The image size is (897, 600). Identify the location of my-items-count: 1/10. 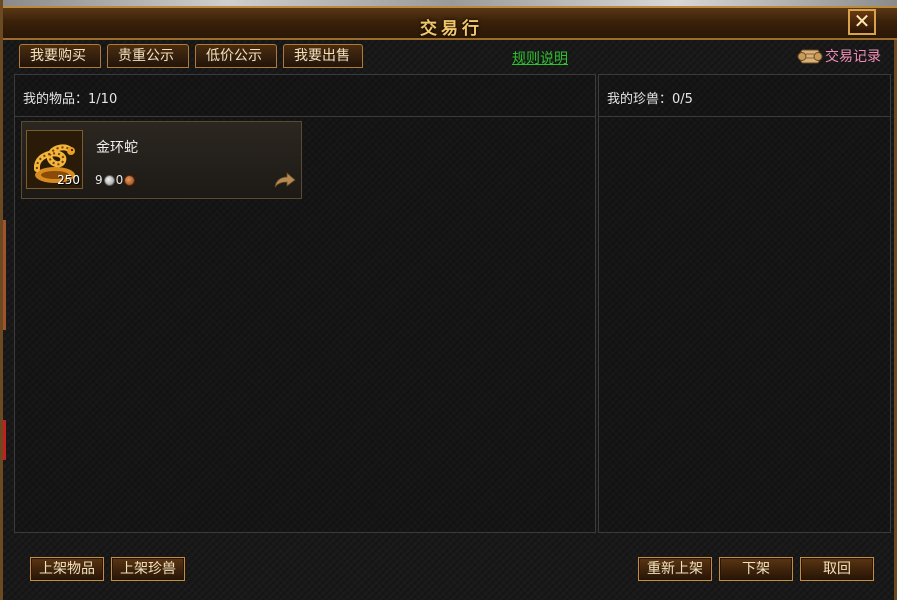
(103, 99).